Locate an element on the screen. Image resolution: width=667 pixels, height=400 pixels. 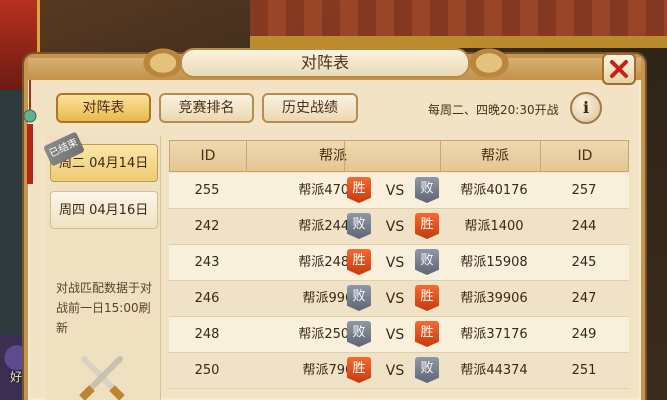
table-row: 242 帮派24460 VS 帮派1400 244 败胜 is located at coordinates (399, 227).